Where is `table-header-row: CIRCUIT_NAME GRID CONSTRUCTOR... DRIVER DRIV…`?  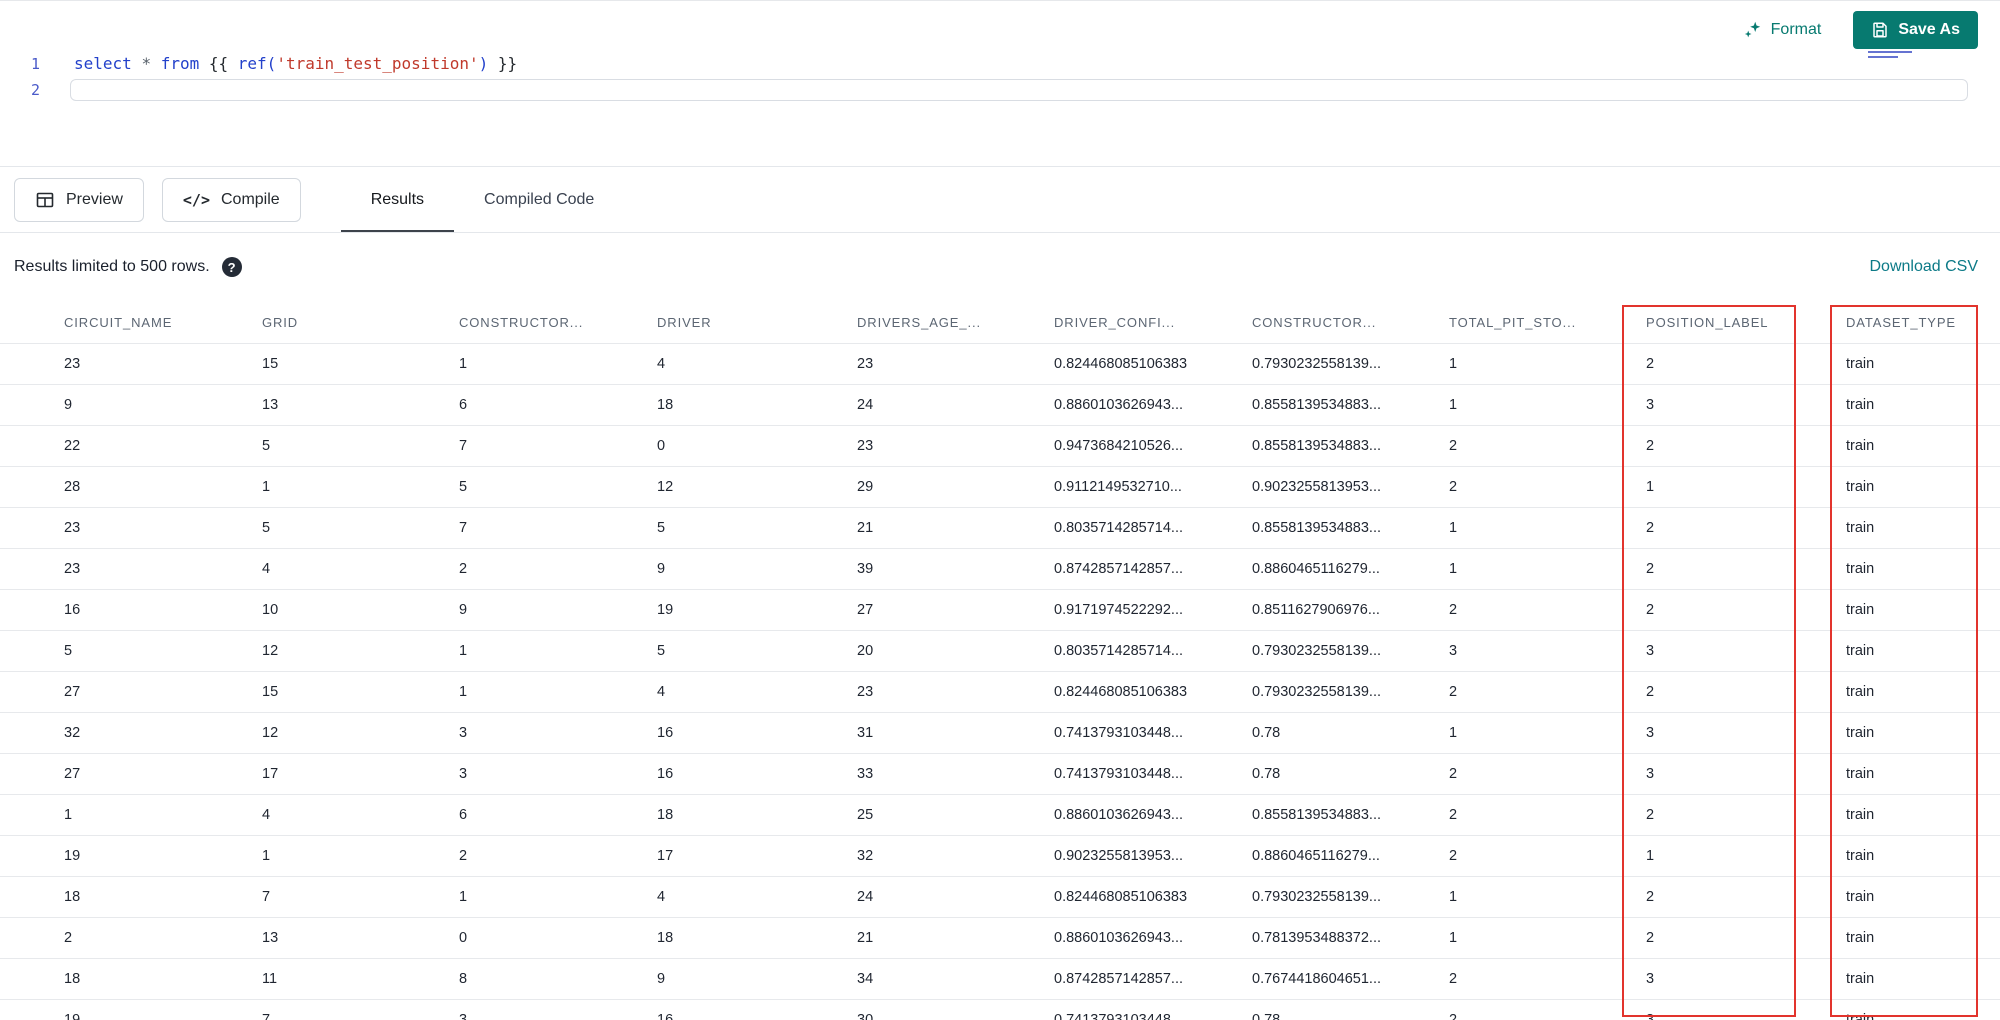 table-header-row: CIRCUIT_NAME GRID CONSTRUCTOR... DRIVER DRIV… is located at coordinates (1000, 322).